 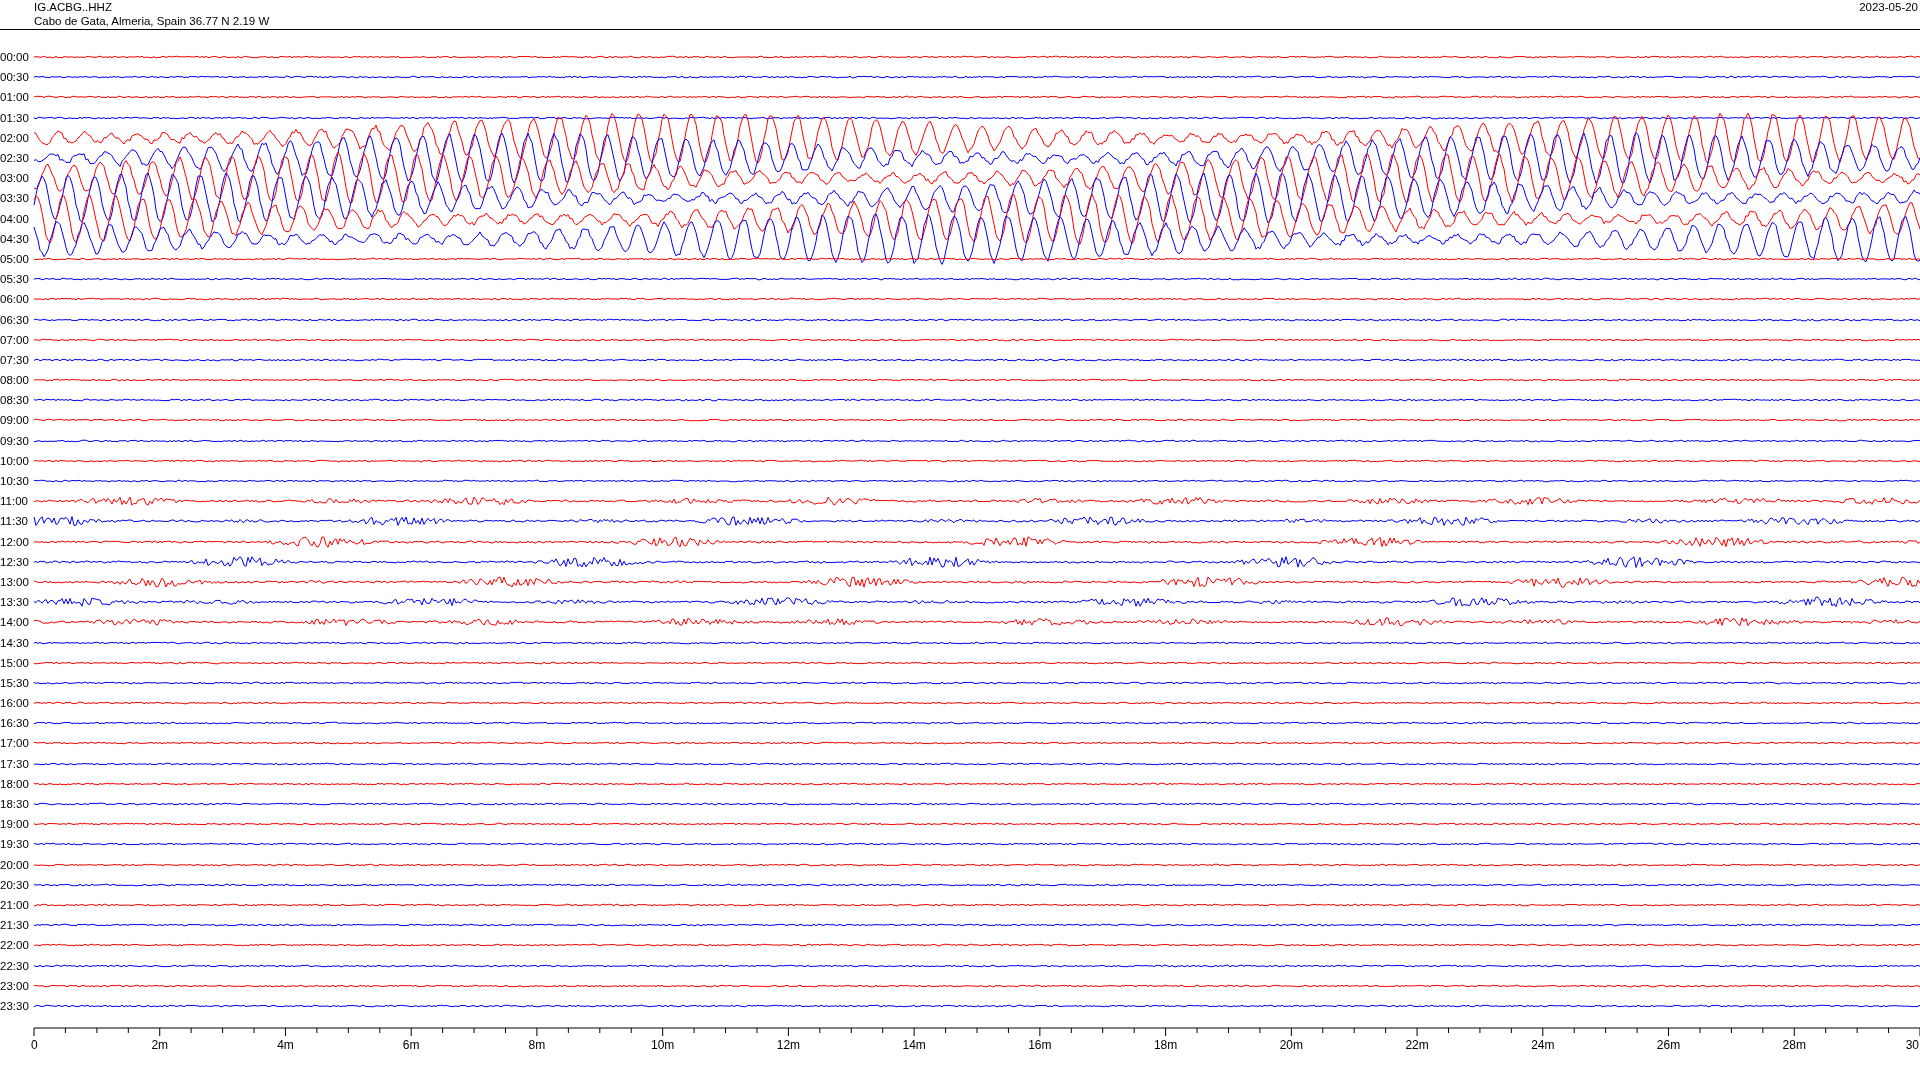 What do you see at coordinates (14, 501) in the screenshot?
I see `time-label: 11:00` at bounding box center [14, 501].